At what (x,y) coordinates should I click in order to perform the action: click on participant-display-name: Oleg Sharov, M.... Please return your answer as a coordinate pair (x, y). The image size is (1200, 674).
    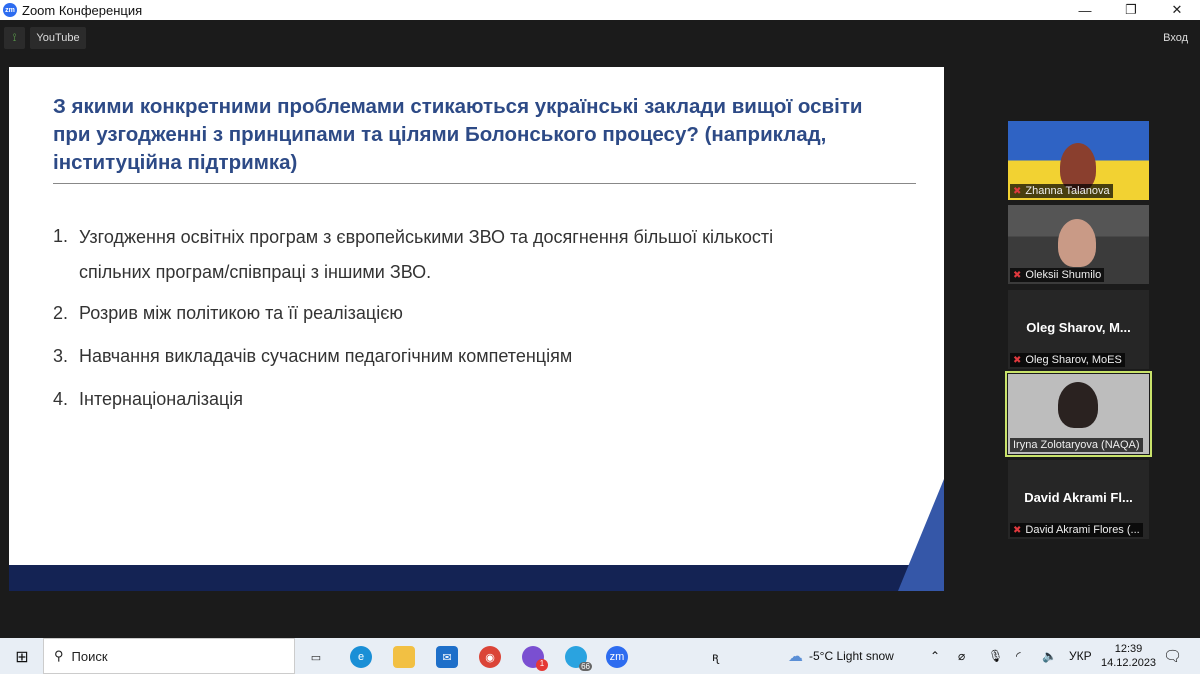
    Looking at the image, I should click on (1078, 327).